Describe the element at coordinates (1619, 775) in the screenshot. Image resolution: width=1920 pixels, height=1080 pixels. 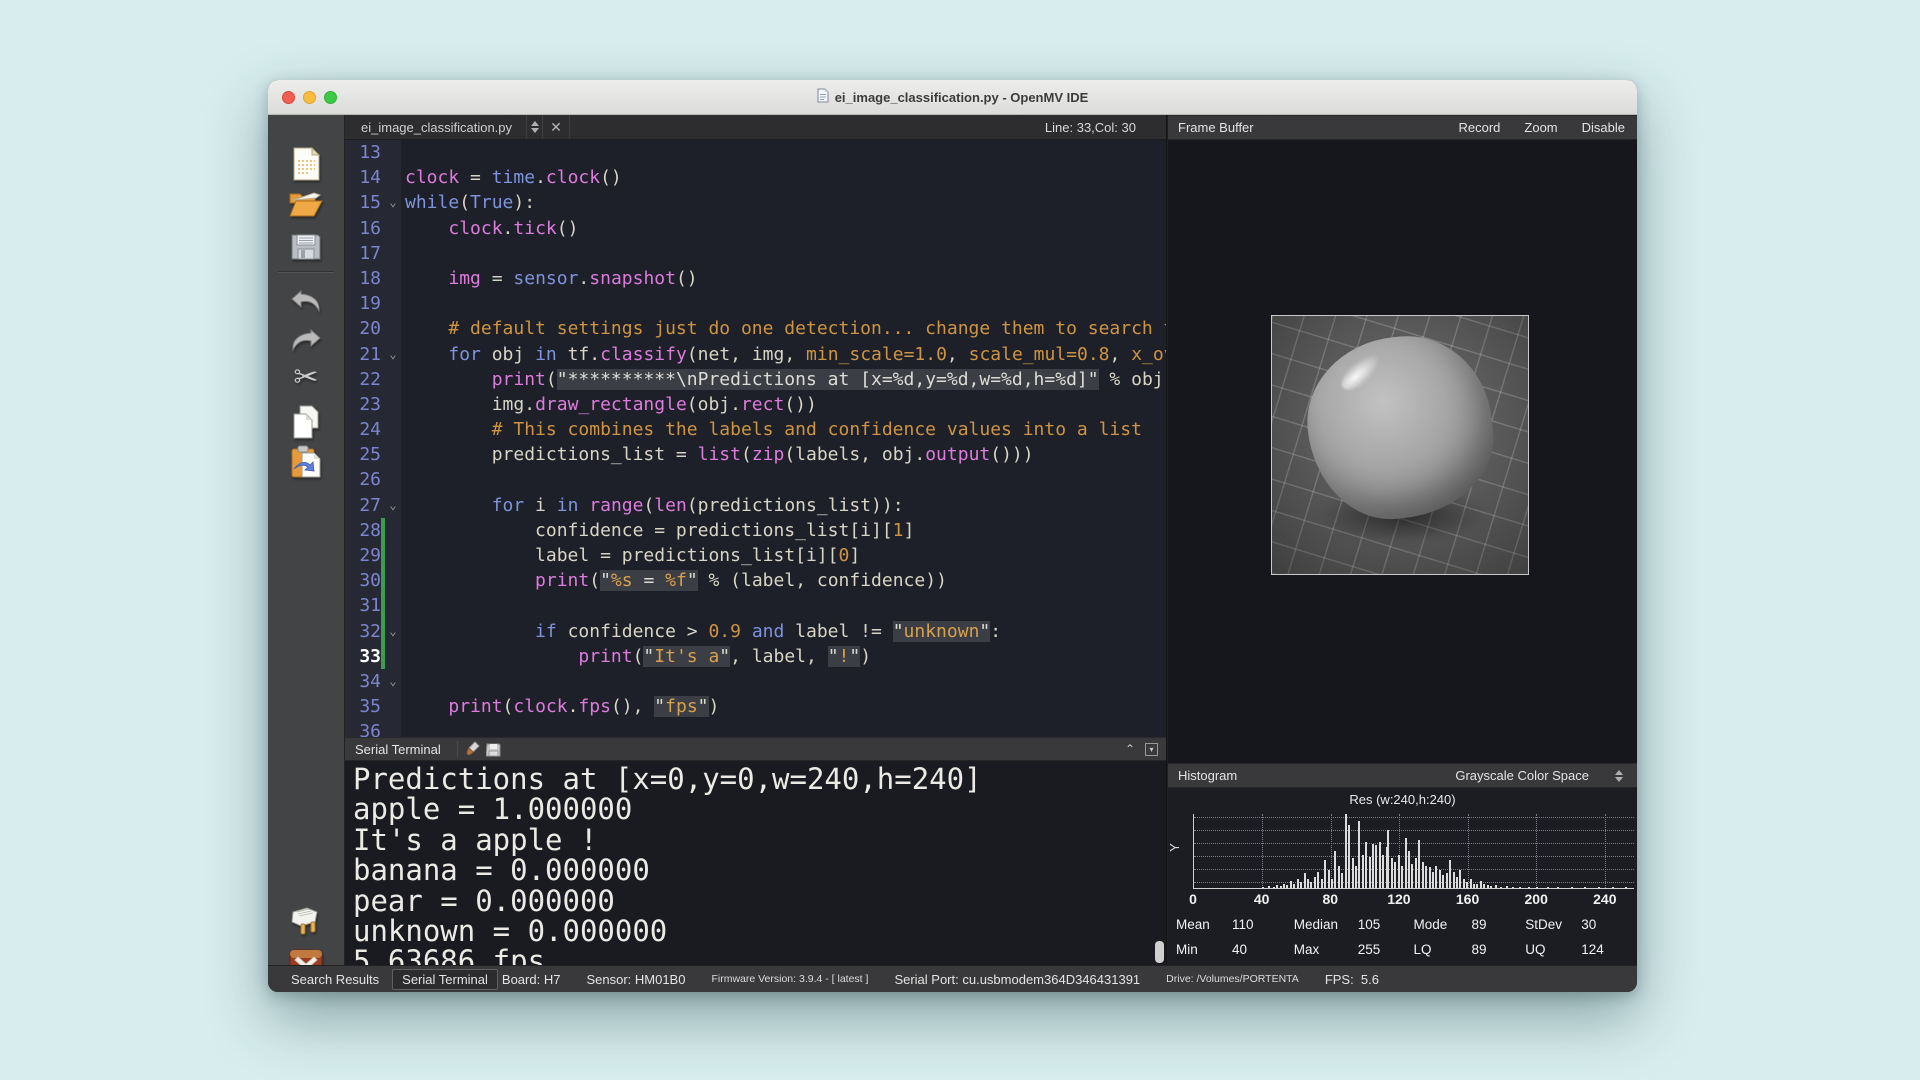
I see `colorspace-stepper` at that location.